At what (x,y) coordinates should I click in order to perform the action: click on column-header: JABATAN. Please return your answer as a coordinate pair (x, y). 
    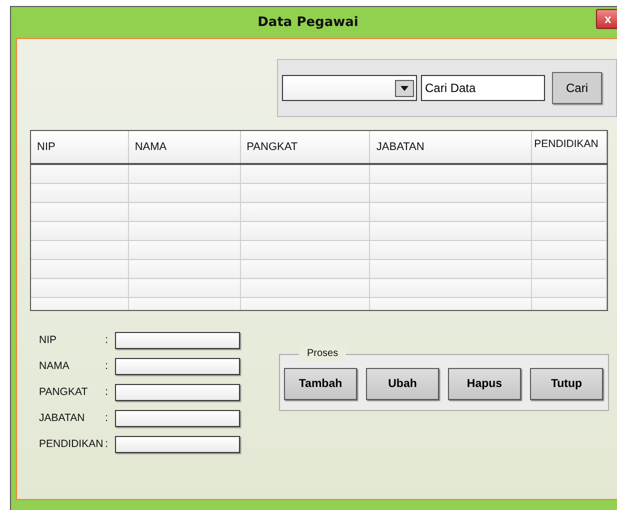
    Looking at the image, I should click on (451, 147).